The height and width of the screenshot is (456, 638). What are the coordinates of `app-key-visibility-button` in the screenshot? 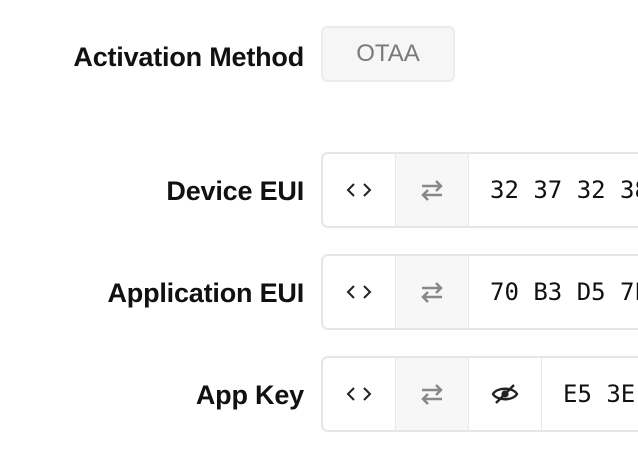 It's located at (505, 394).